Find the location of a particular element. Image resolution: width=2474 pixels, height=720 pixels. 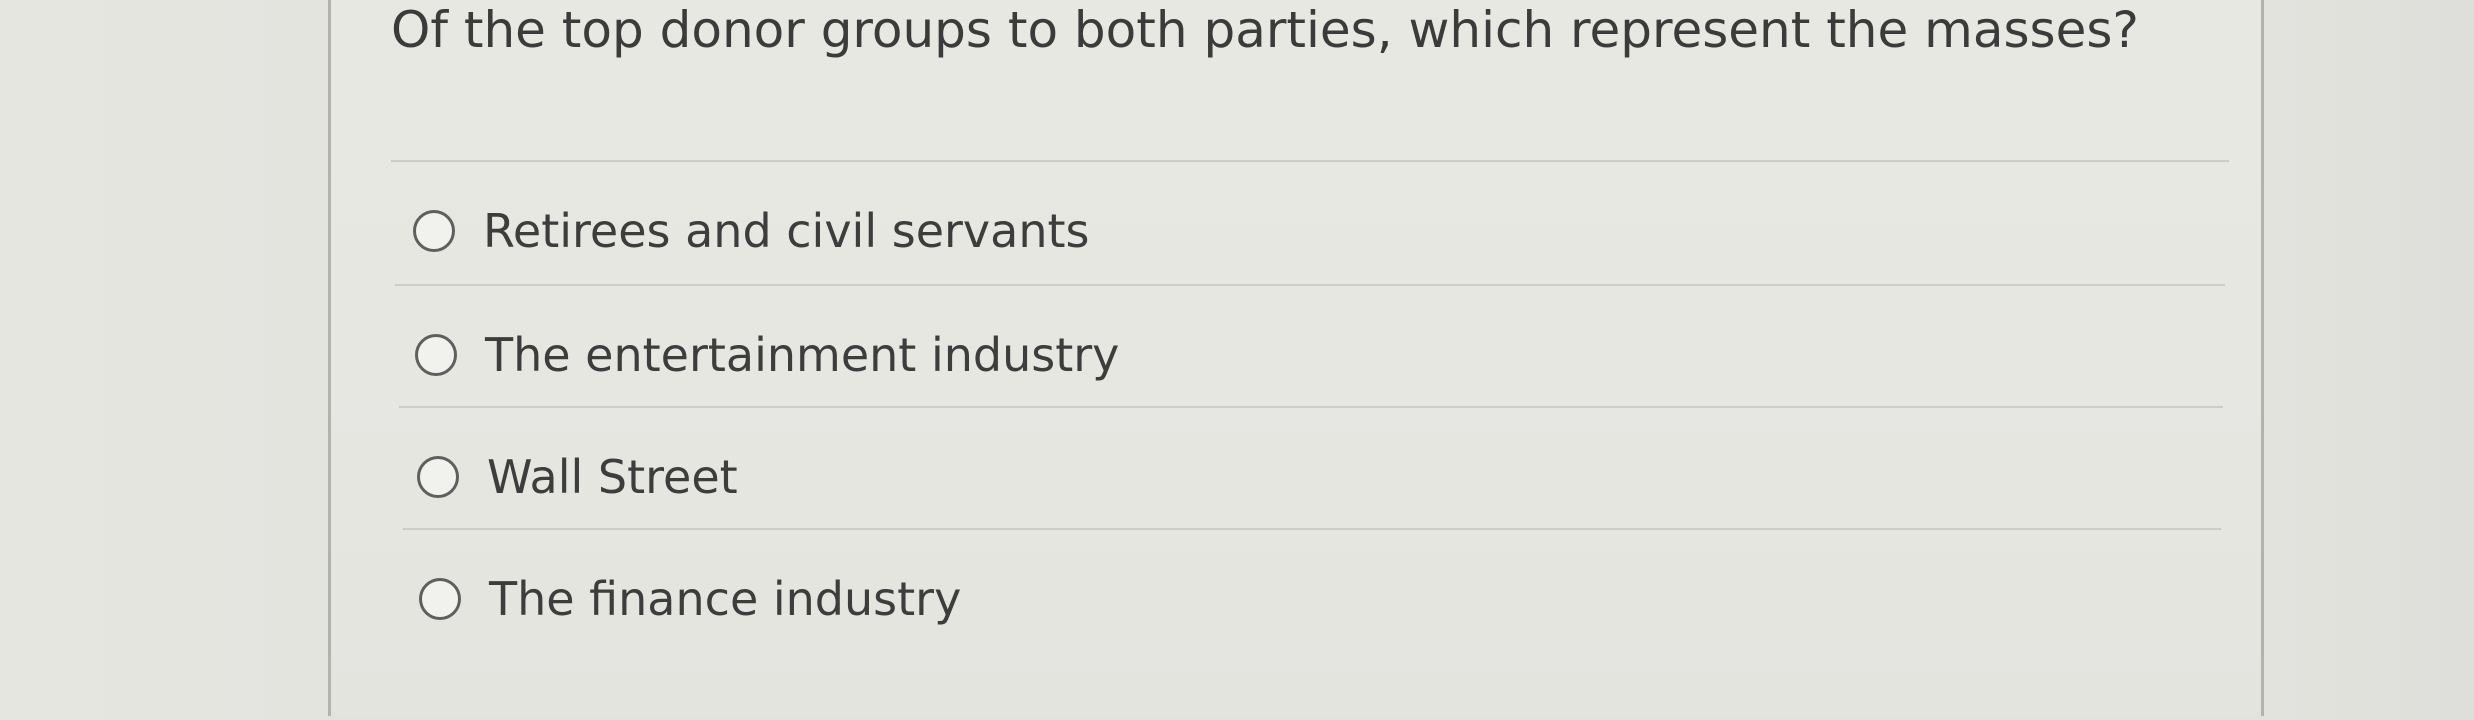

answer-option-retirees: Retirees and civil servants is located at coordinates (751, 231).